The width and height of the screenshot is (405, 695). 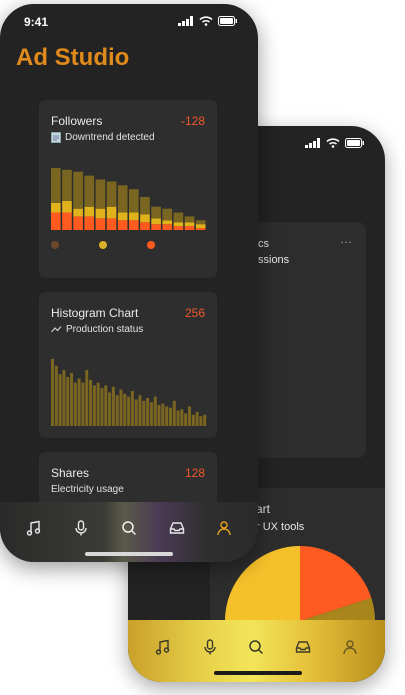 I want to click on document-icon, so click(x=56, y=137).